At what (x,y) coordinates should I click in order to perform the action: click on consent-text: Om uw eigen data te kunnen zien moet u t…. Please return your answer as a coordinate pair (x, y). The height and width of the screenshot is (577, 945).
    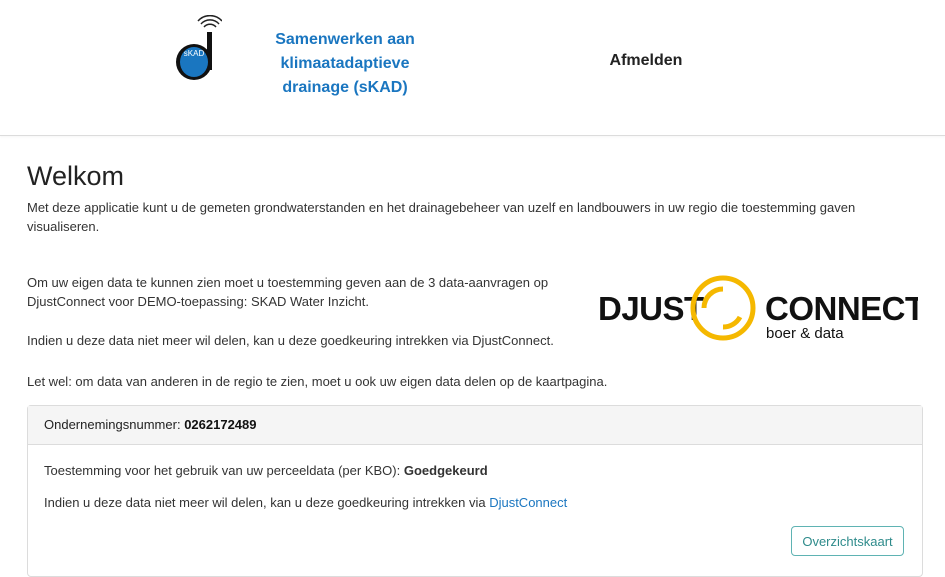
    Looking at the image, I should click on (288, 292).